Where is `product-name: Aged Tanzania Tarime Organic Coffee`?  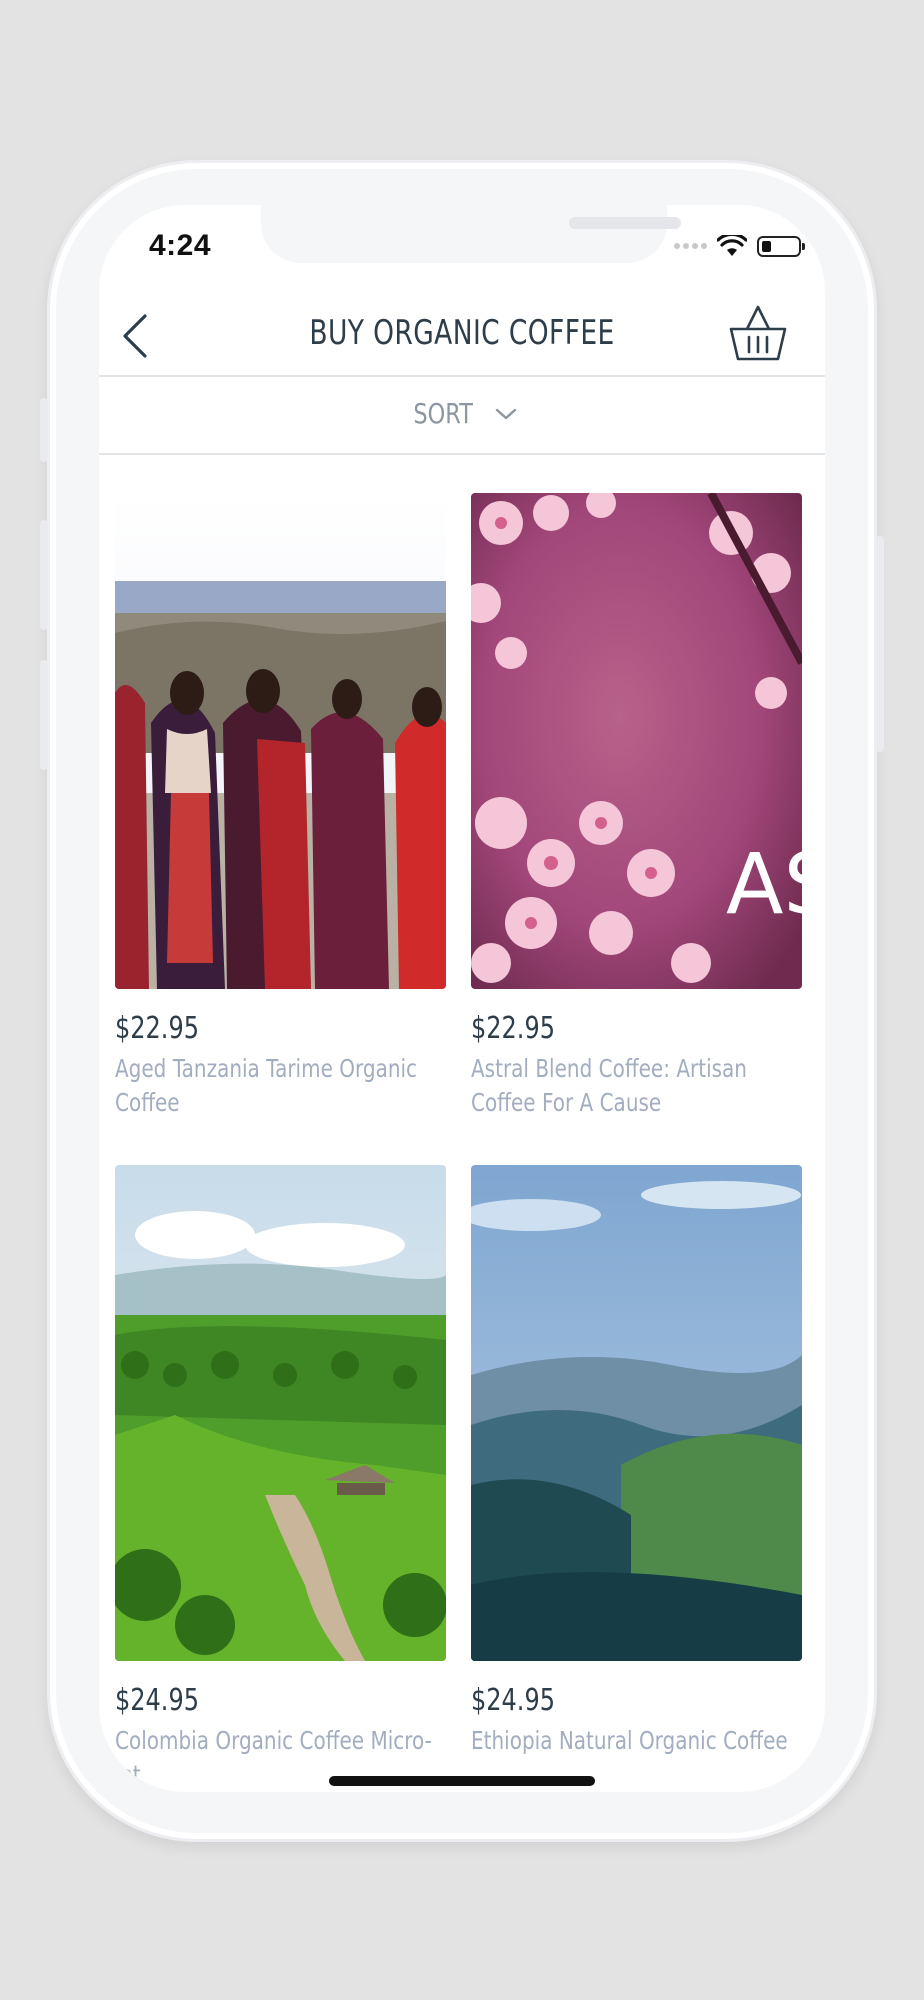
product-name: Aged Tanzania Tarime Organic Coffee is located at coordinates (281, 1086).